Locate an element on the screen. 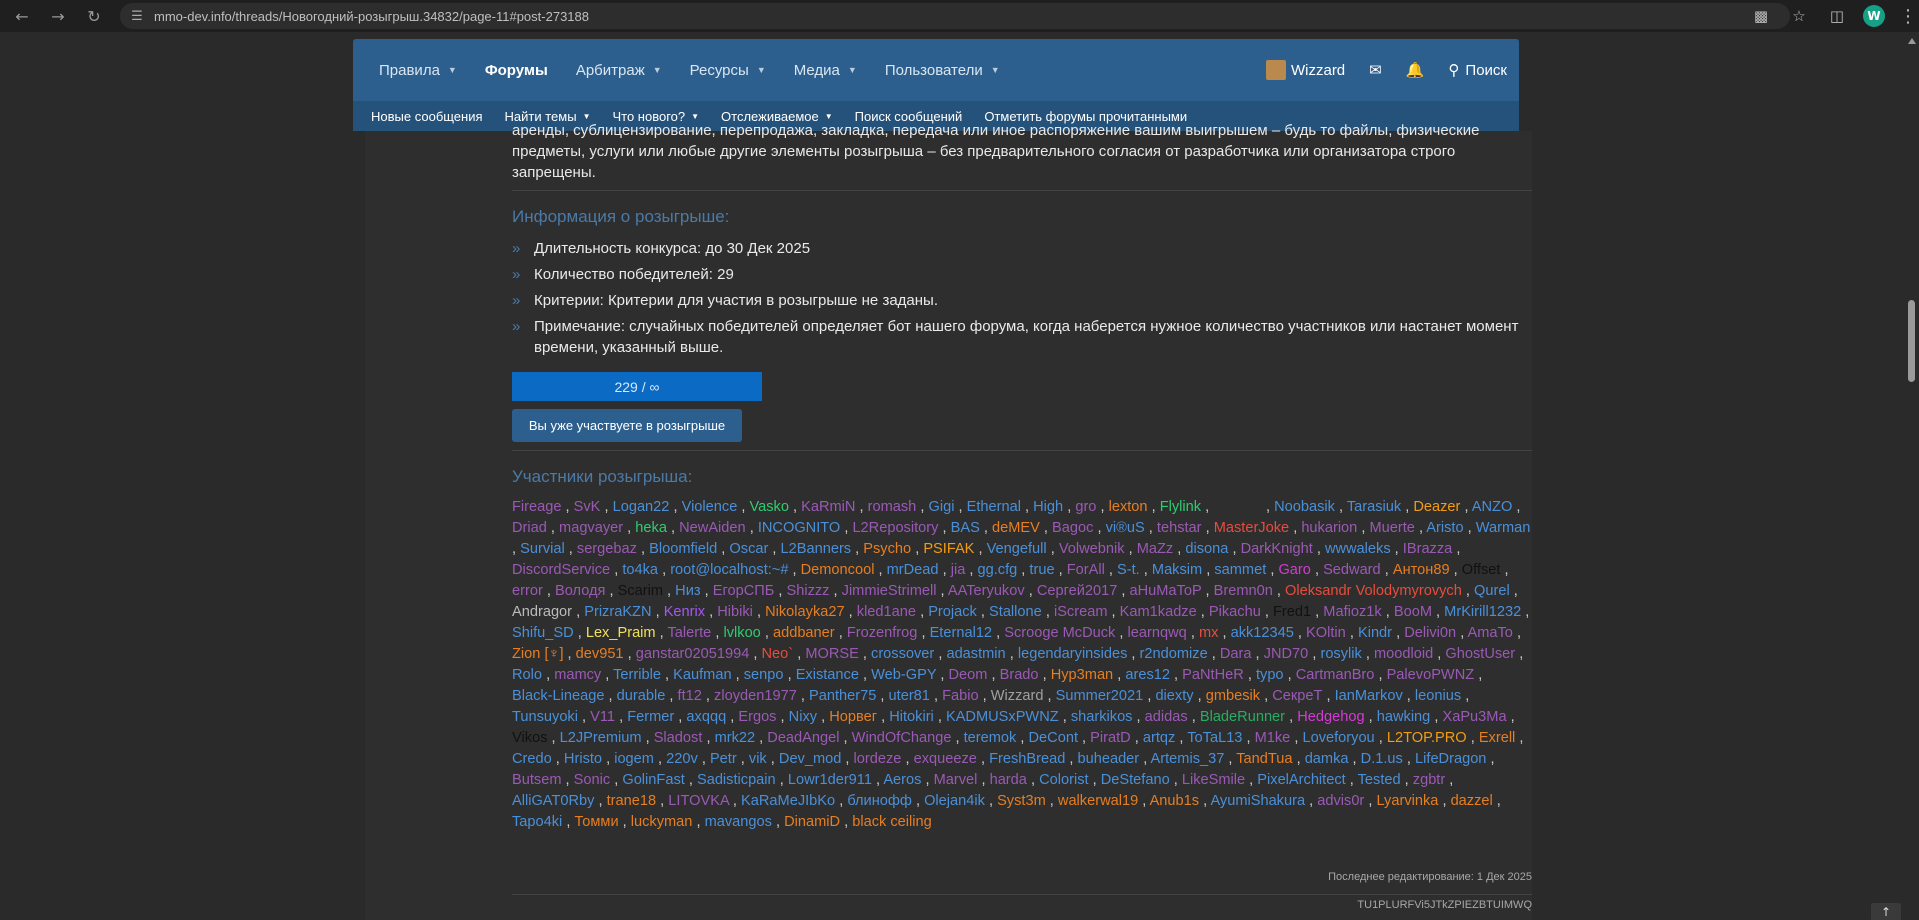 The width and height of the screenshot is (1919, 920). participant-link: LifeDragon is located at coordinates (1450, 759).